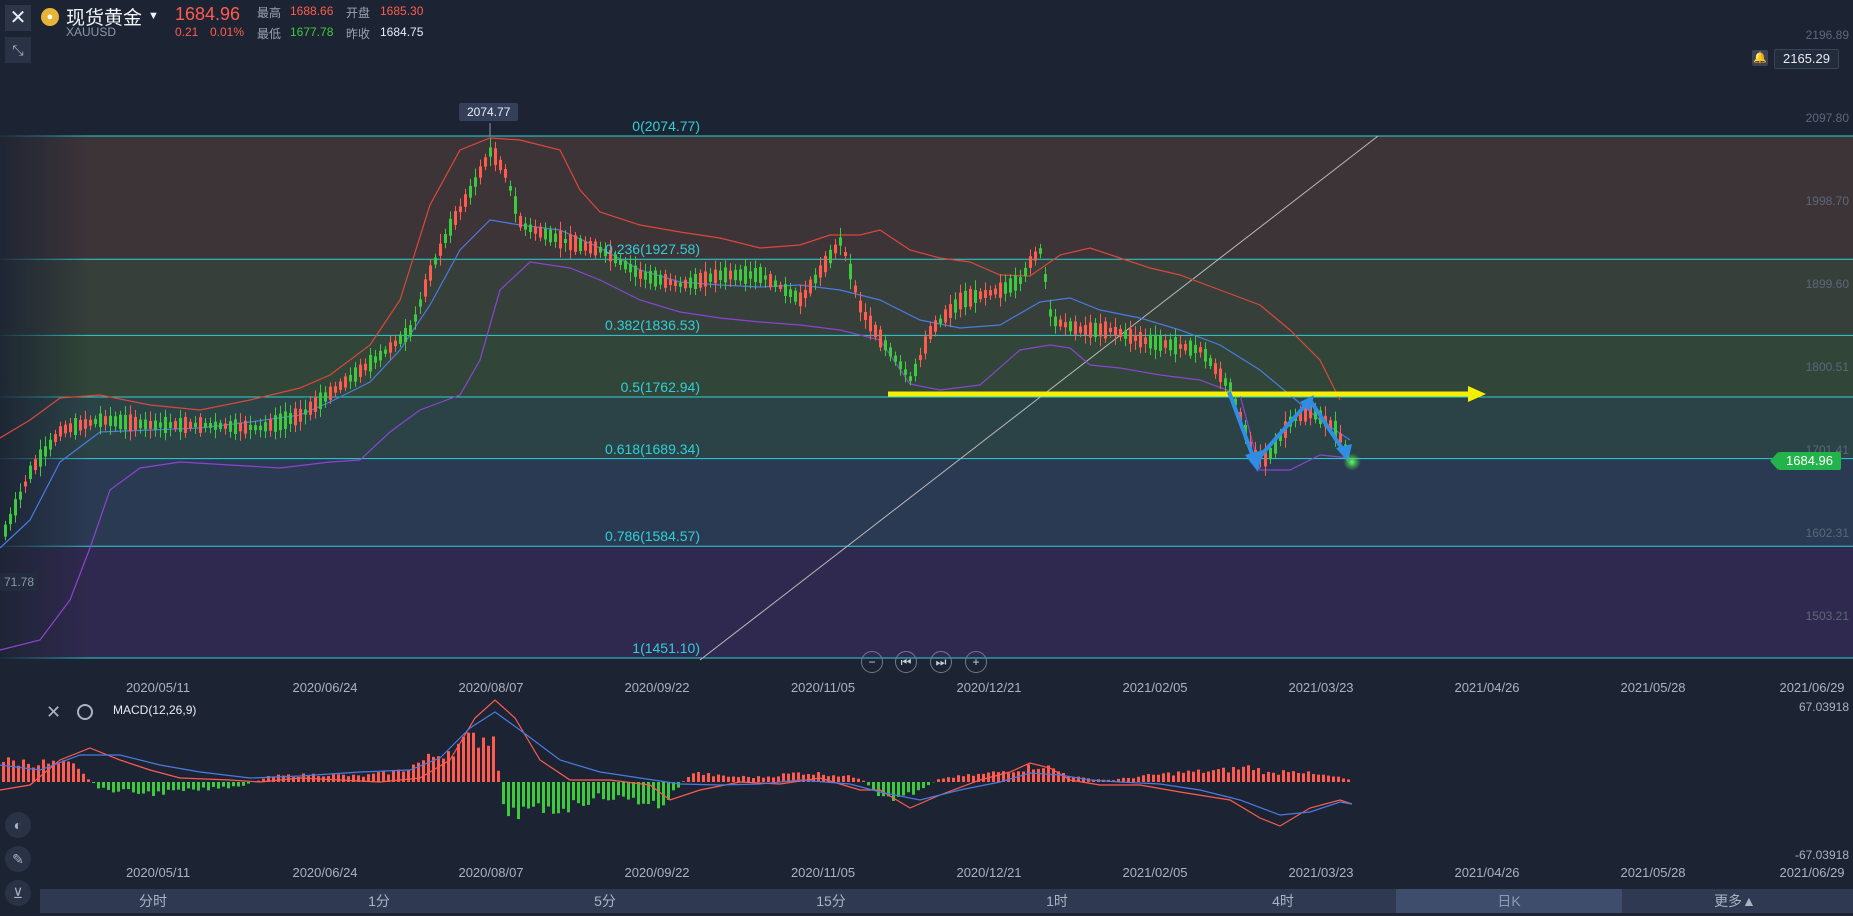 Image resolution: width=1853 pixels, height=916 pixels. Describe the element at coordinates (153, 901) in the screenshot. I see `tab-timeshare: 分时` at that location.